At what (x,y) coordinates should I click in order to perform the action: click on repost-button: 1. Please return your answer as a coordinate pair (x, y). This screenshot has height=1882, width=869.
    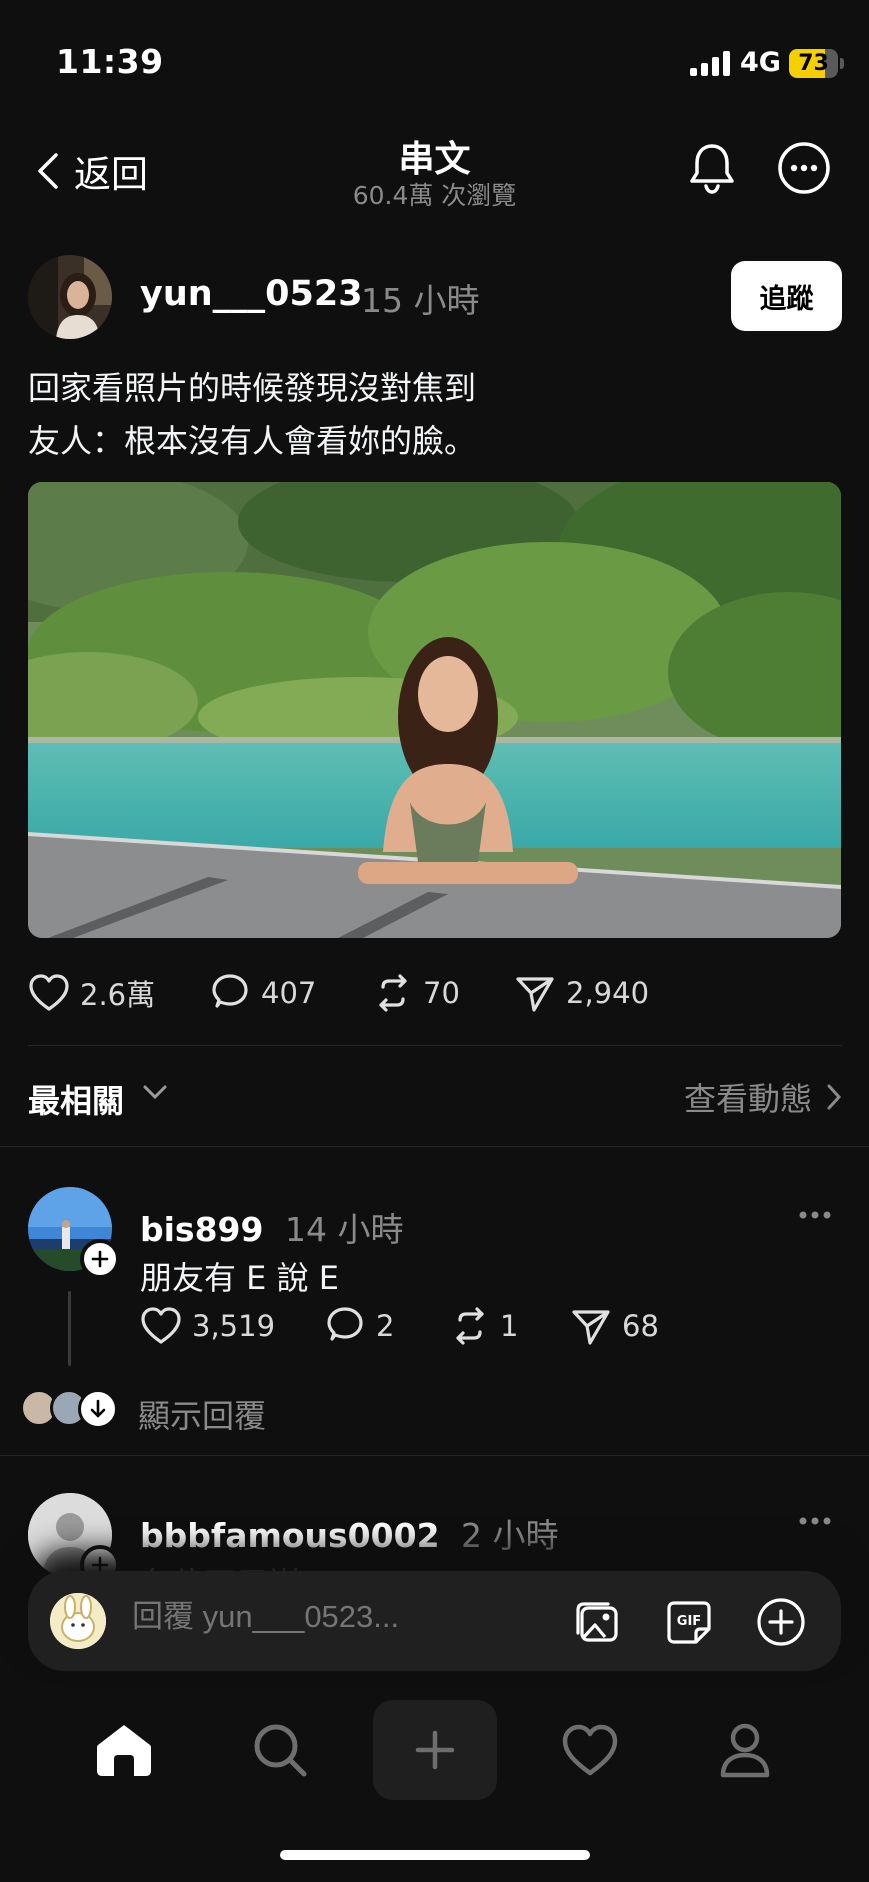
    Looking at the image, I should click on (484, 1326).